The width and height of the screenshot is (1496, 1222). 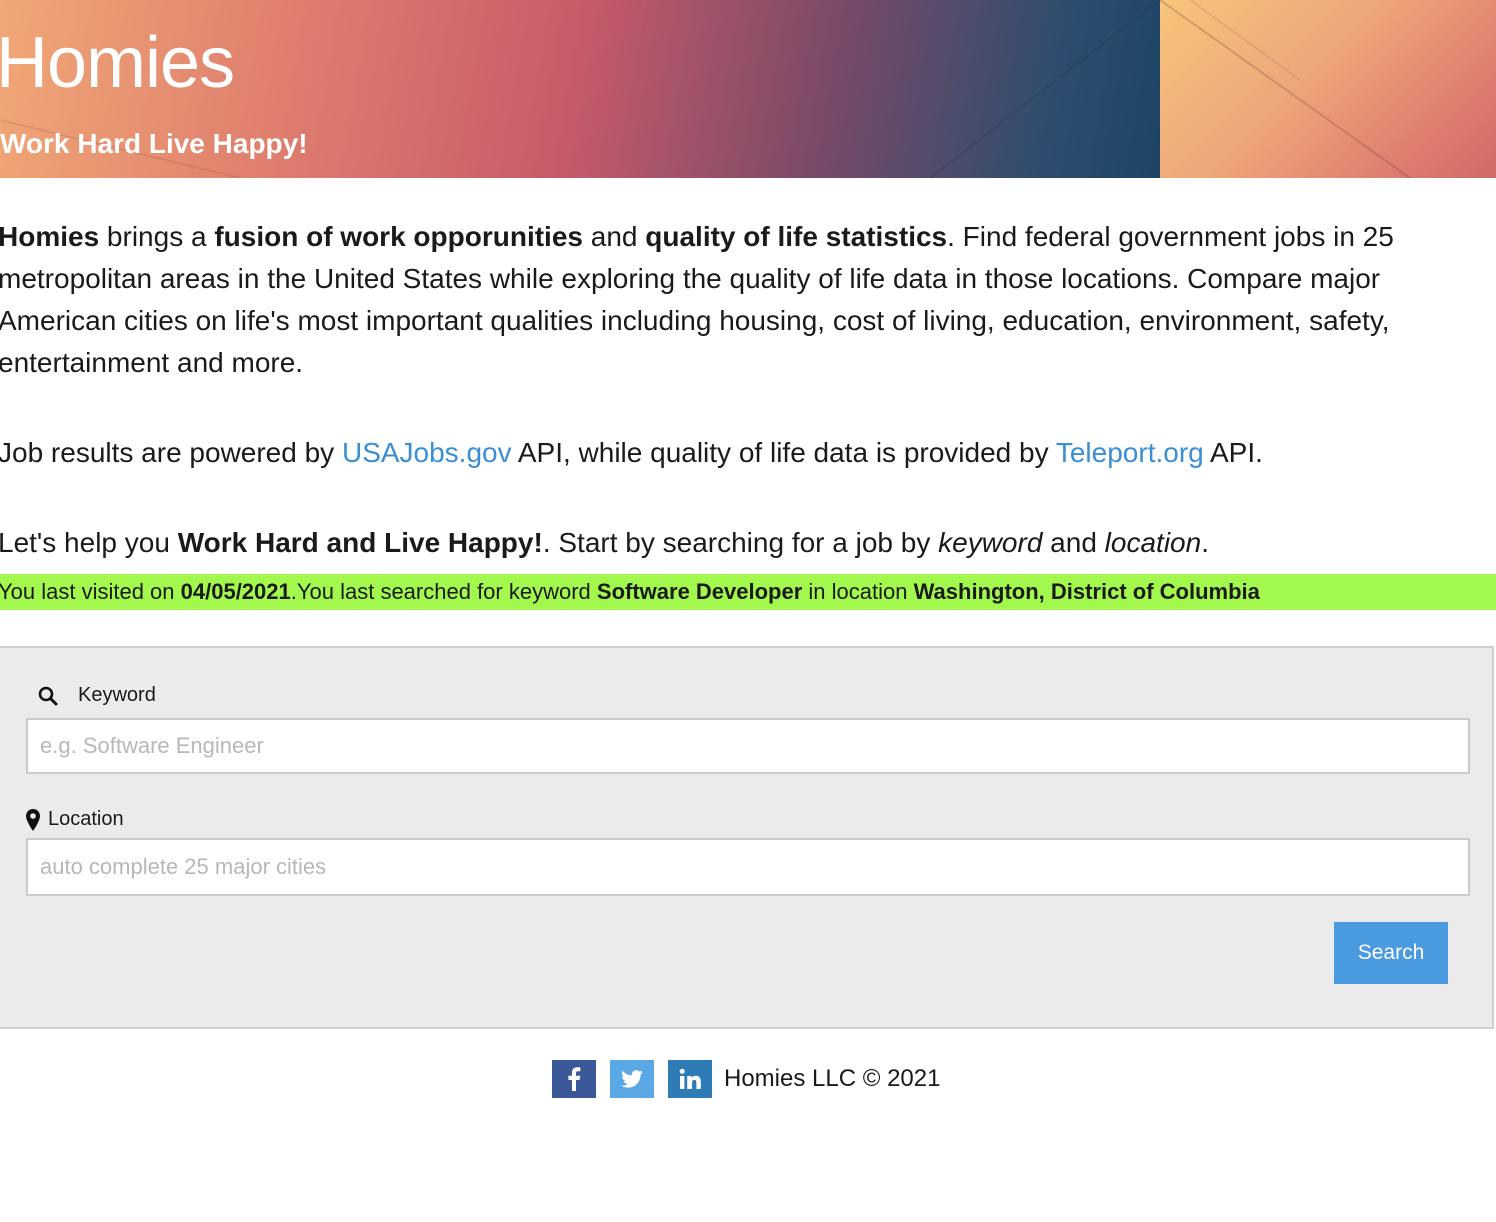 What do you see at coordinates (443, 591) in the screenshot?
I see `visited-text-2: .You last searched for keyword` at bounding box center [443, 591].